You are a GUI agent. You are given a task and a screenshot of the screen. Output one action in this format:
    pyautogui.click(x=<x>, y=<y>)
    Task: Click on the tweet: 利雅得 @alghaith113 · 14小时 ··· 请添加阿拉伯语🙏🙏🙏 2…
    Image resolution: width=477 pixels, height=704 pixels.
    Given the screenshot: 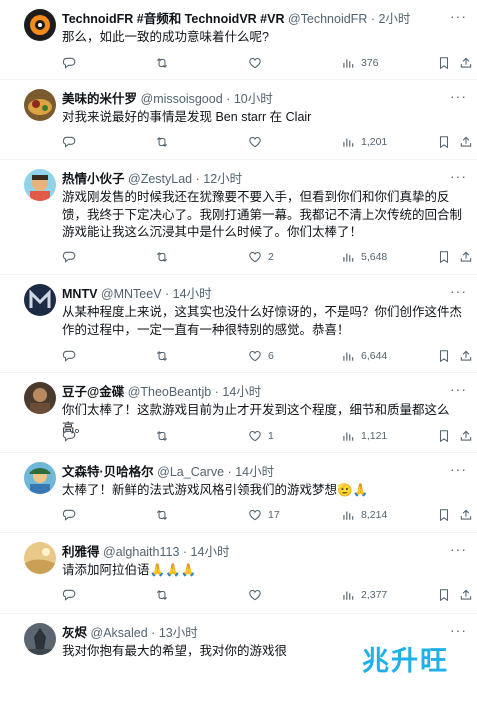 What is the action you would take?
    pyautogui.click(x=238, y=573)
    